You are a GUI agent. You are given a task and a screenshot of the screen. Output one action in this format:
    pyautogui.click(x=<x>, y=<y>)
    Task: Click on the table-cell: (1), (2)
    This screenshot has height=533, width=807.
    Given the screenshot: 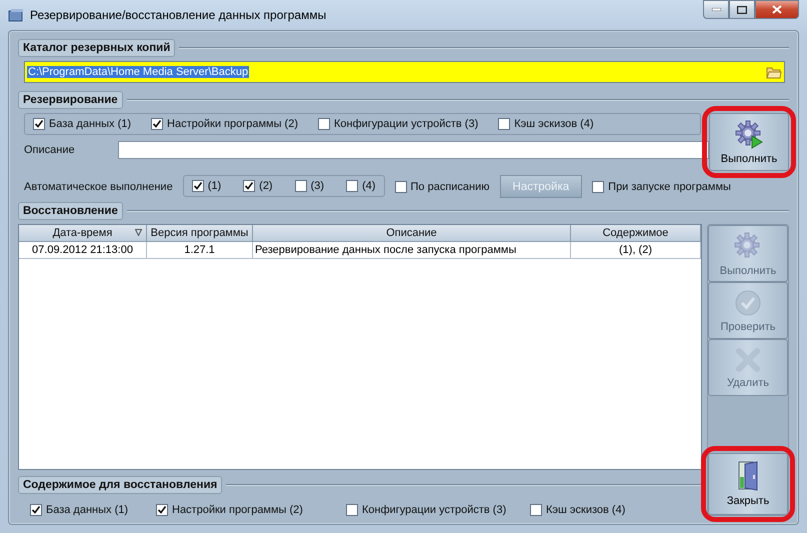 What is the action you would take?
    pyautogui.click(x=636, y=250)
    